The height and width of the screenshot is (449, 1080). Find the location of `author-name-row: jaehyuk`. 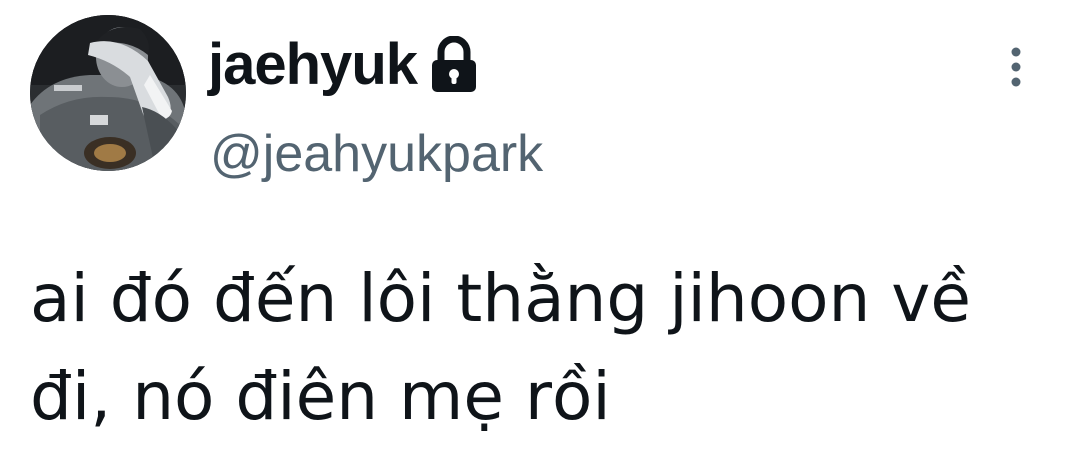

author-name-row: jaehyuk is located at coordinates (343, 65).